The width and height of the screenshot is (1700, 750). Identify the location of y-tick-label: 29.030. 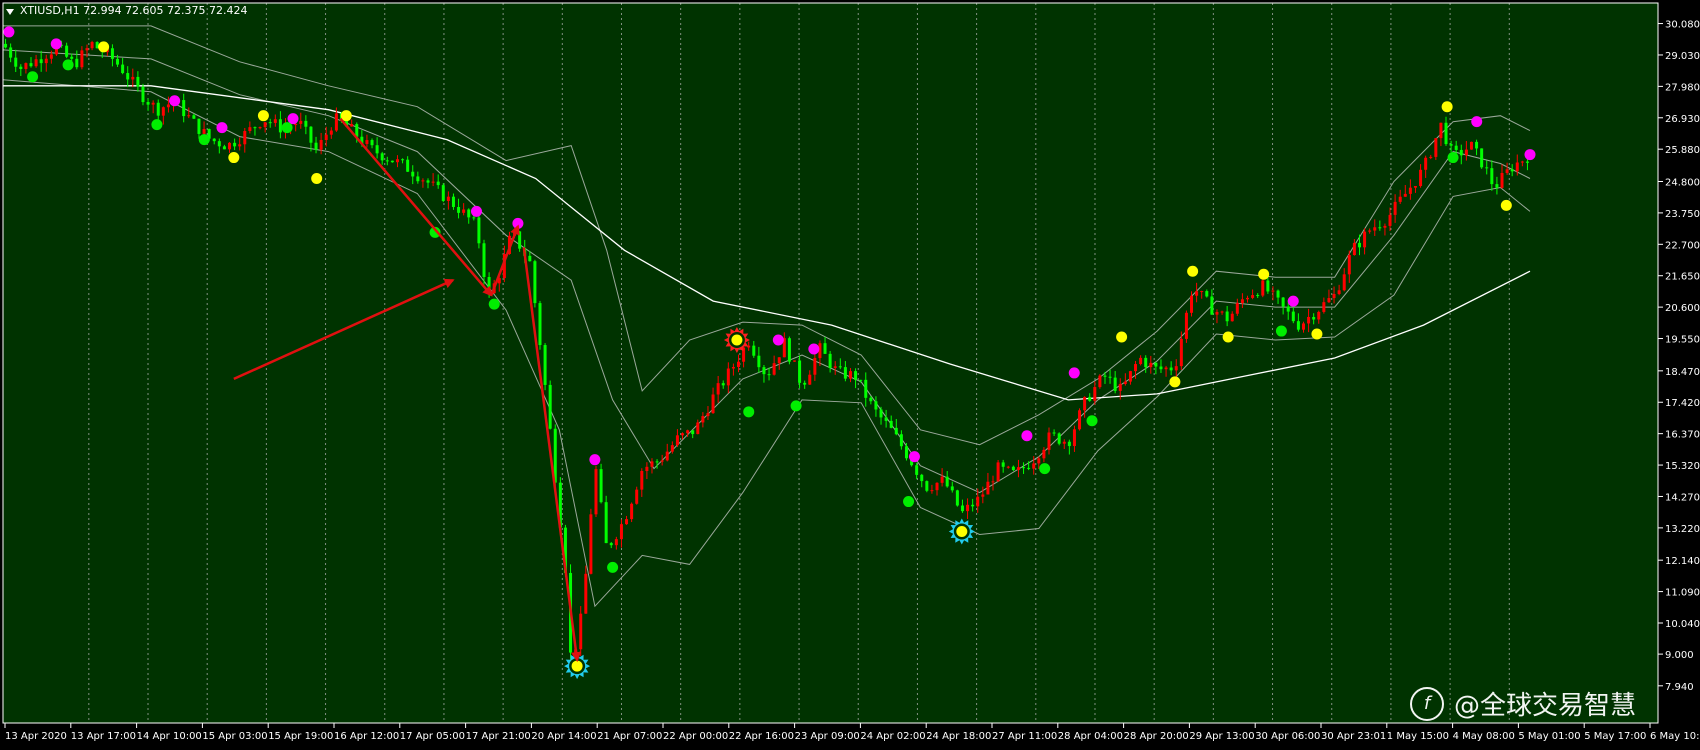
(1682, 56).